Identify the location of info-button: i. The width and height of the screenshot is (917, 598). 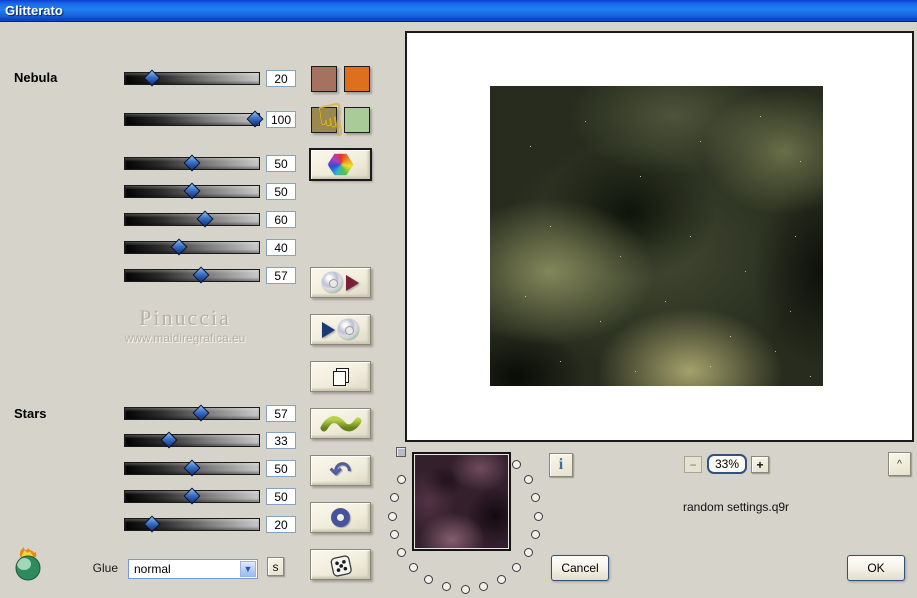
(561, 465).